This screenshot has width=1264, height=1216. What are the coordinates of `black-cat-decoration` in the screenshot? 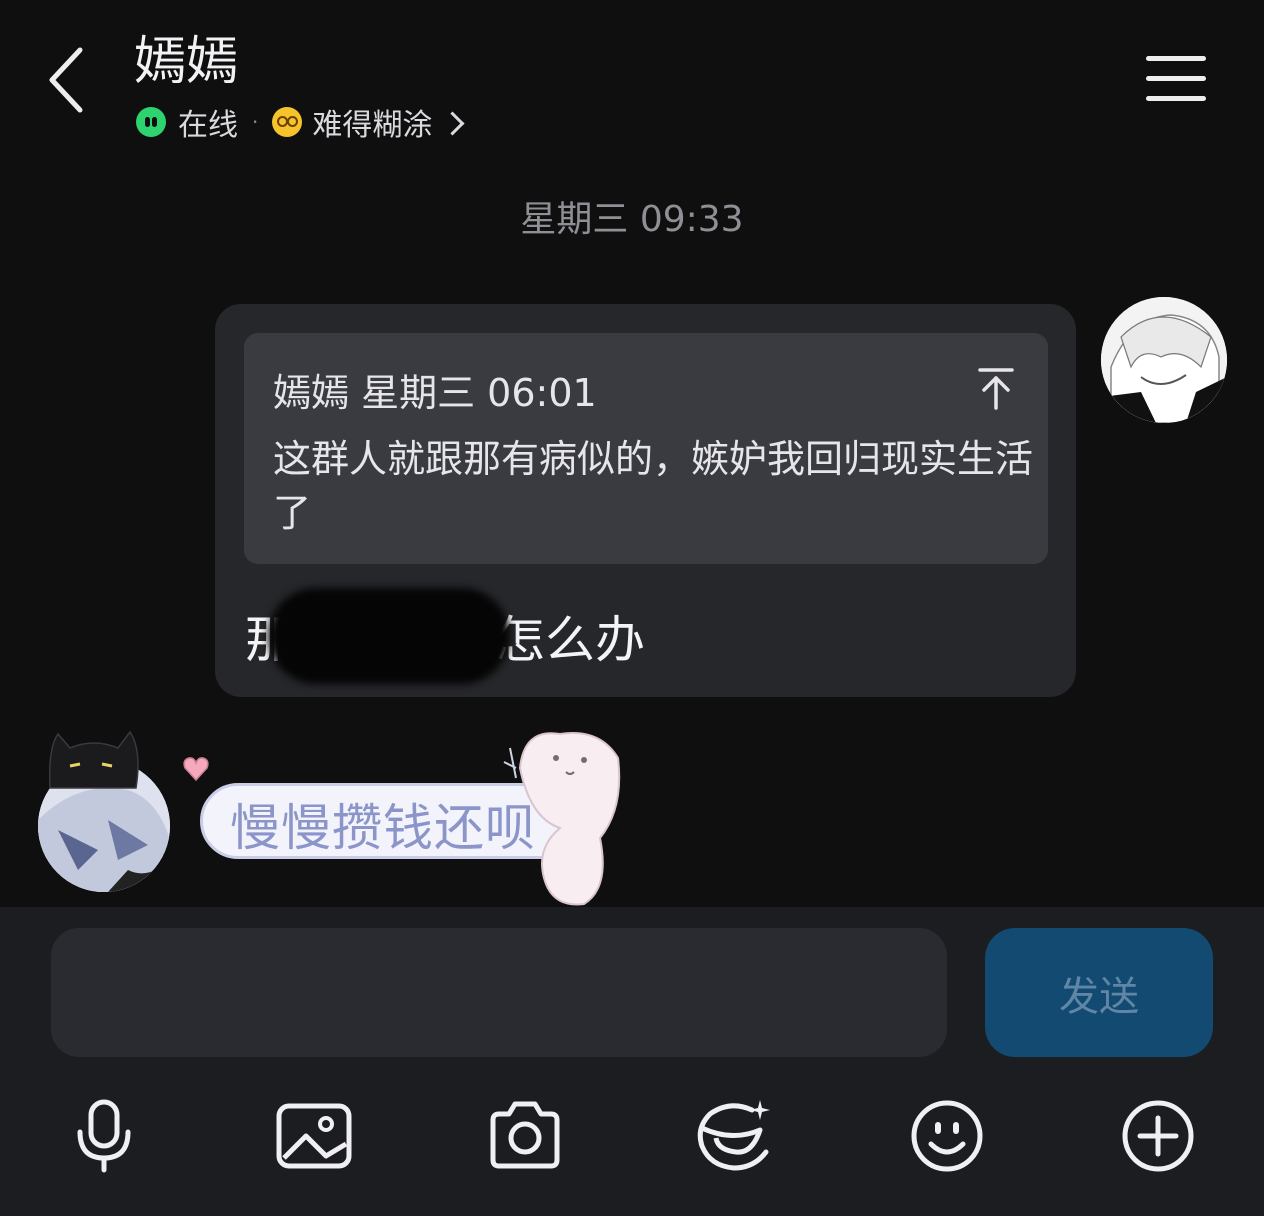 It's located at (93, 759).